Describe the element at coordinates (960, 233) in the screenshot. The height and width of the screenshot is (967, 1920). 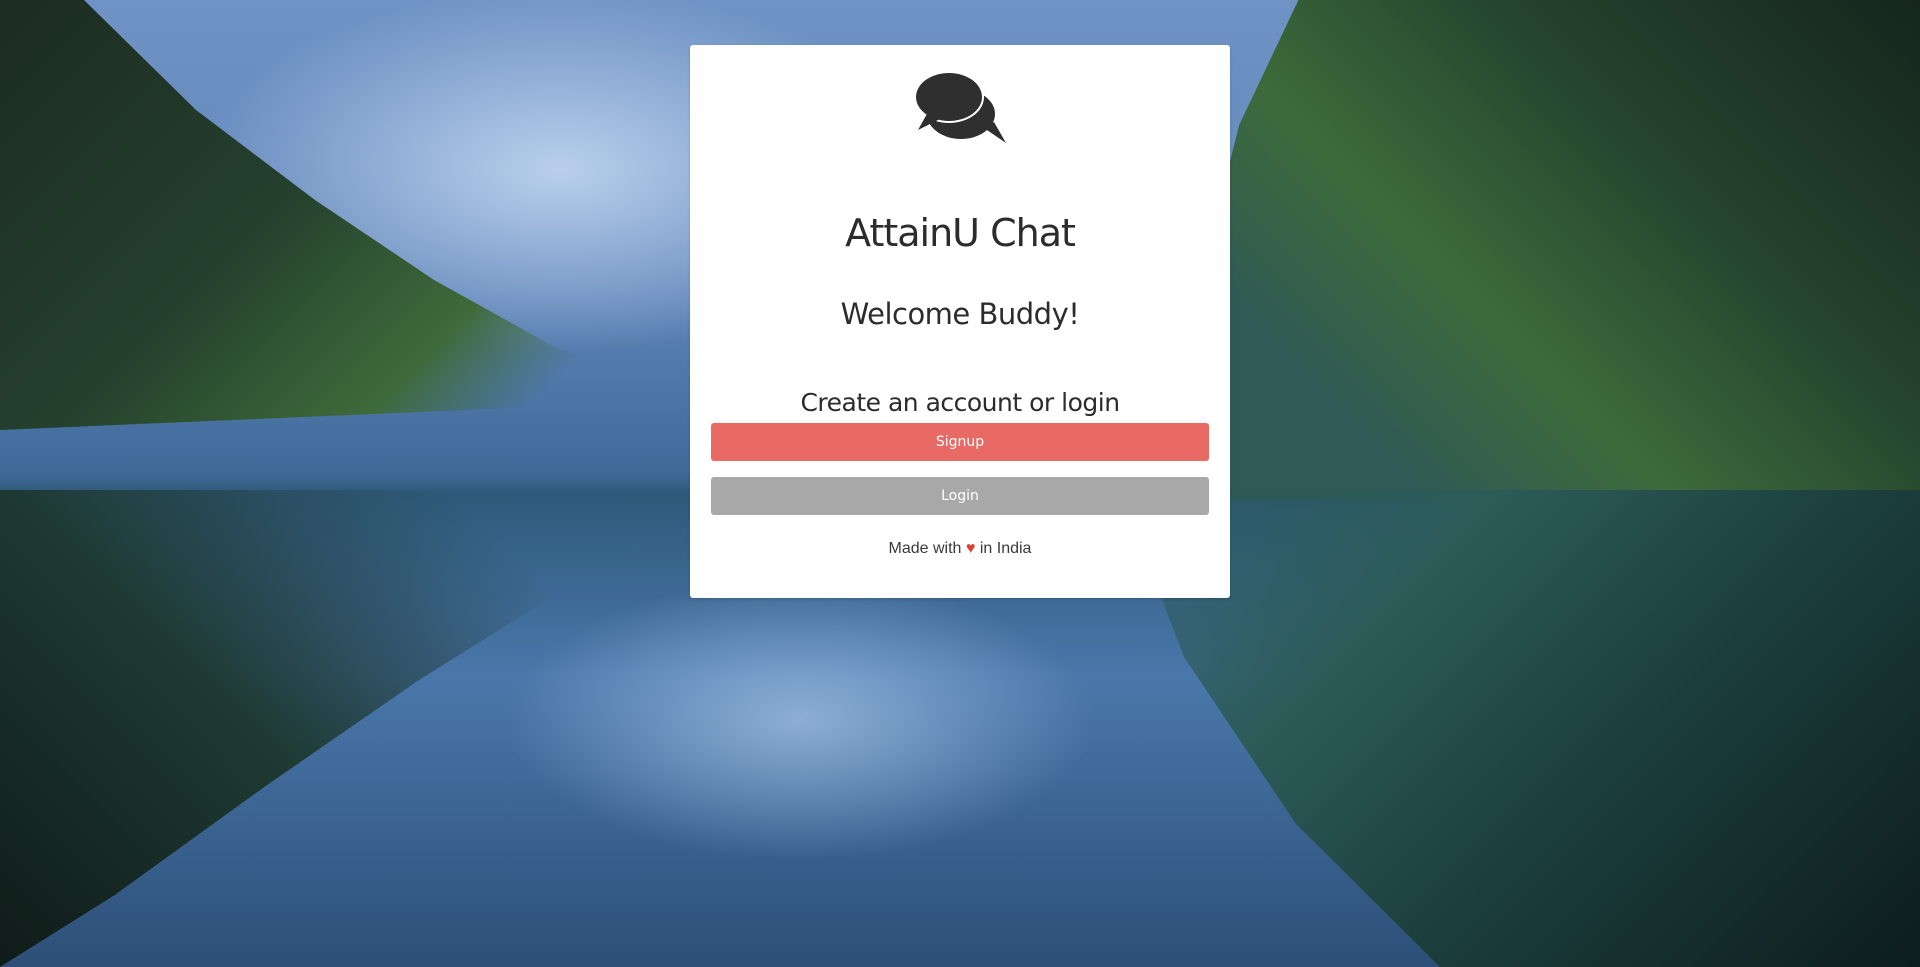
I see `app-title: AttainU Chat` at that location.